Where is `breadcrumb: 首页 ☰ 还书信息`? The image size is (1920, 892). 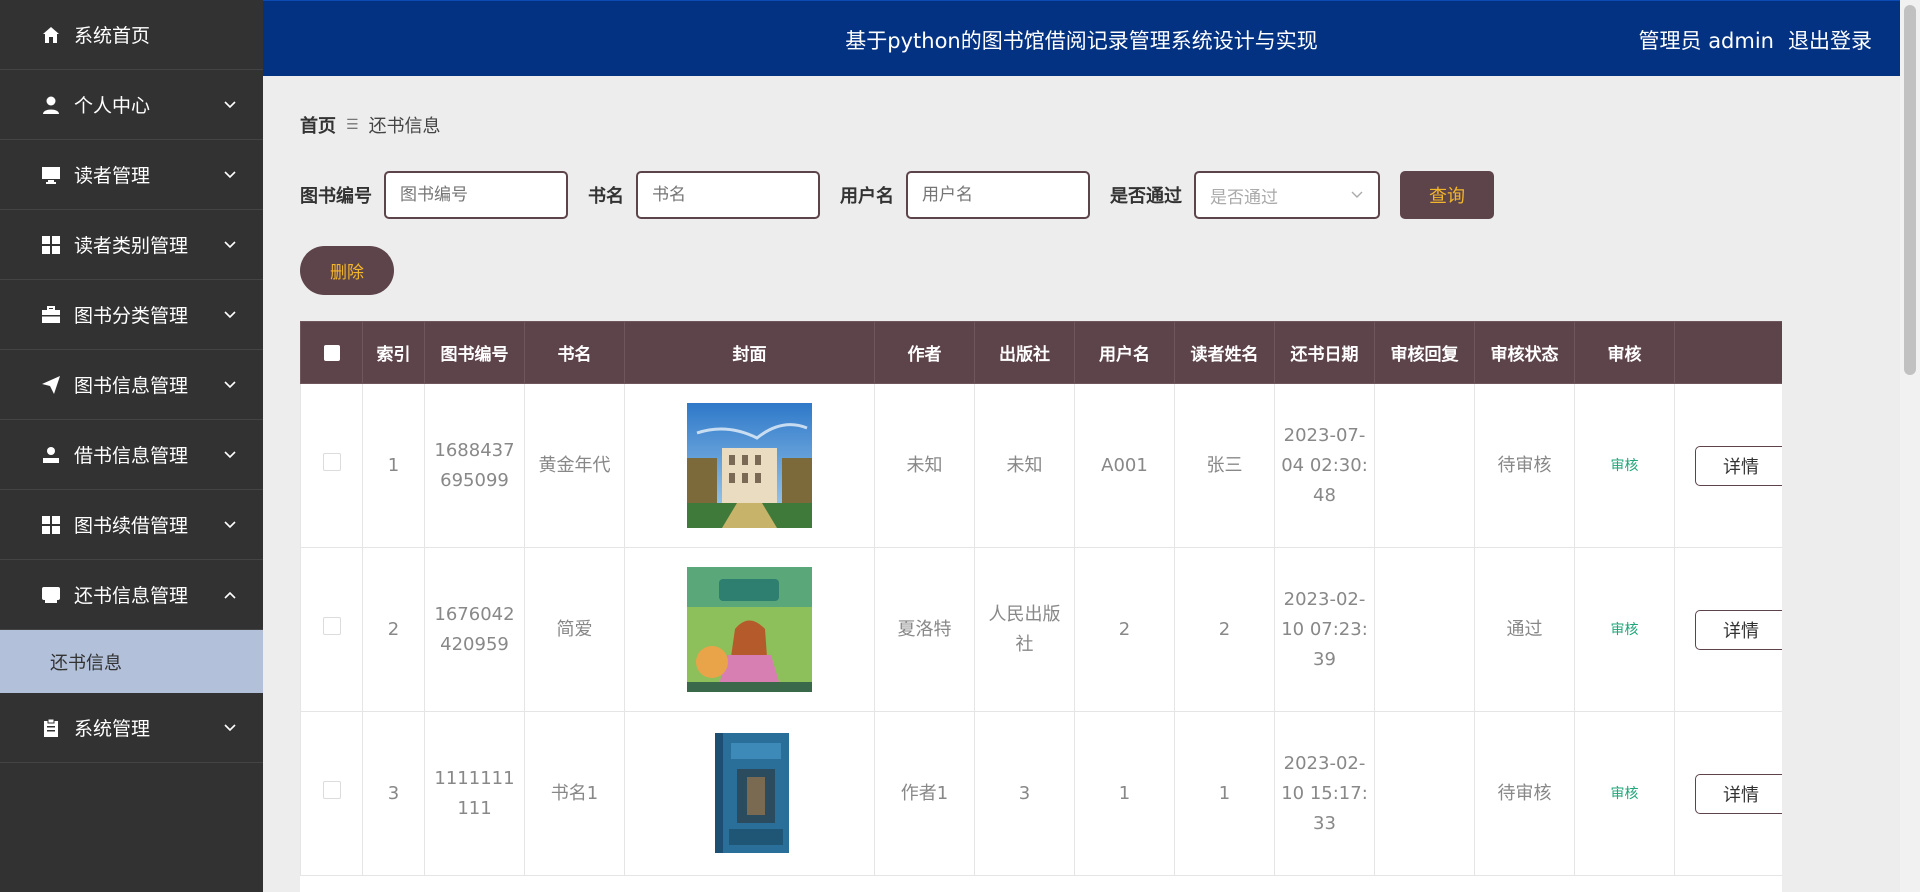
breadcrumb: 首页 ☰ 还书信息 is located at coordinates (370, 125).